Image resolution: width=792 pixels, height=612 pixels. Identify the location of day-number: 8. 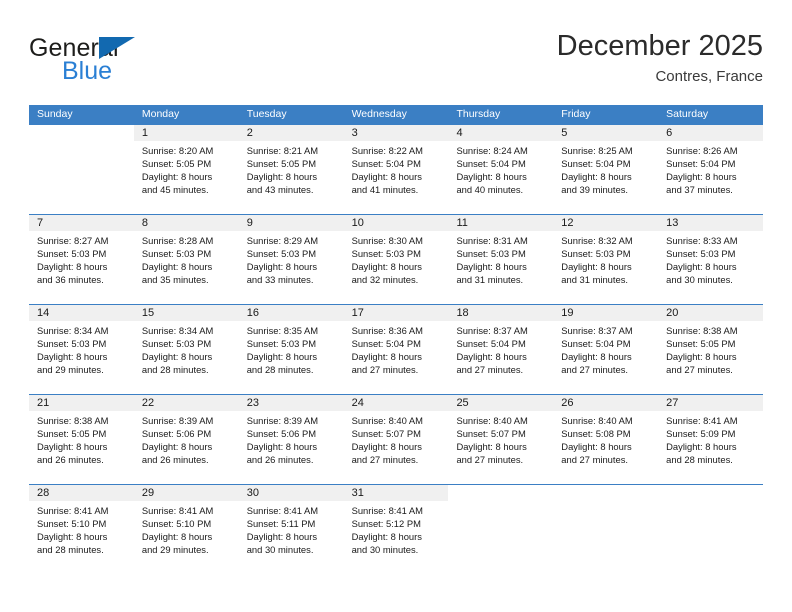
(186, 223).